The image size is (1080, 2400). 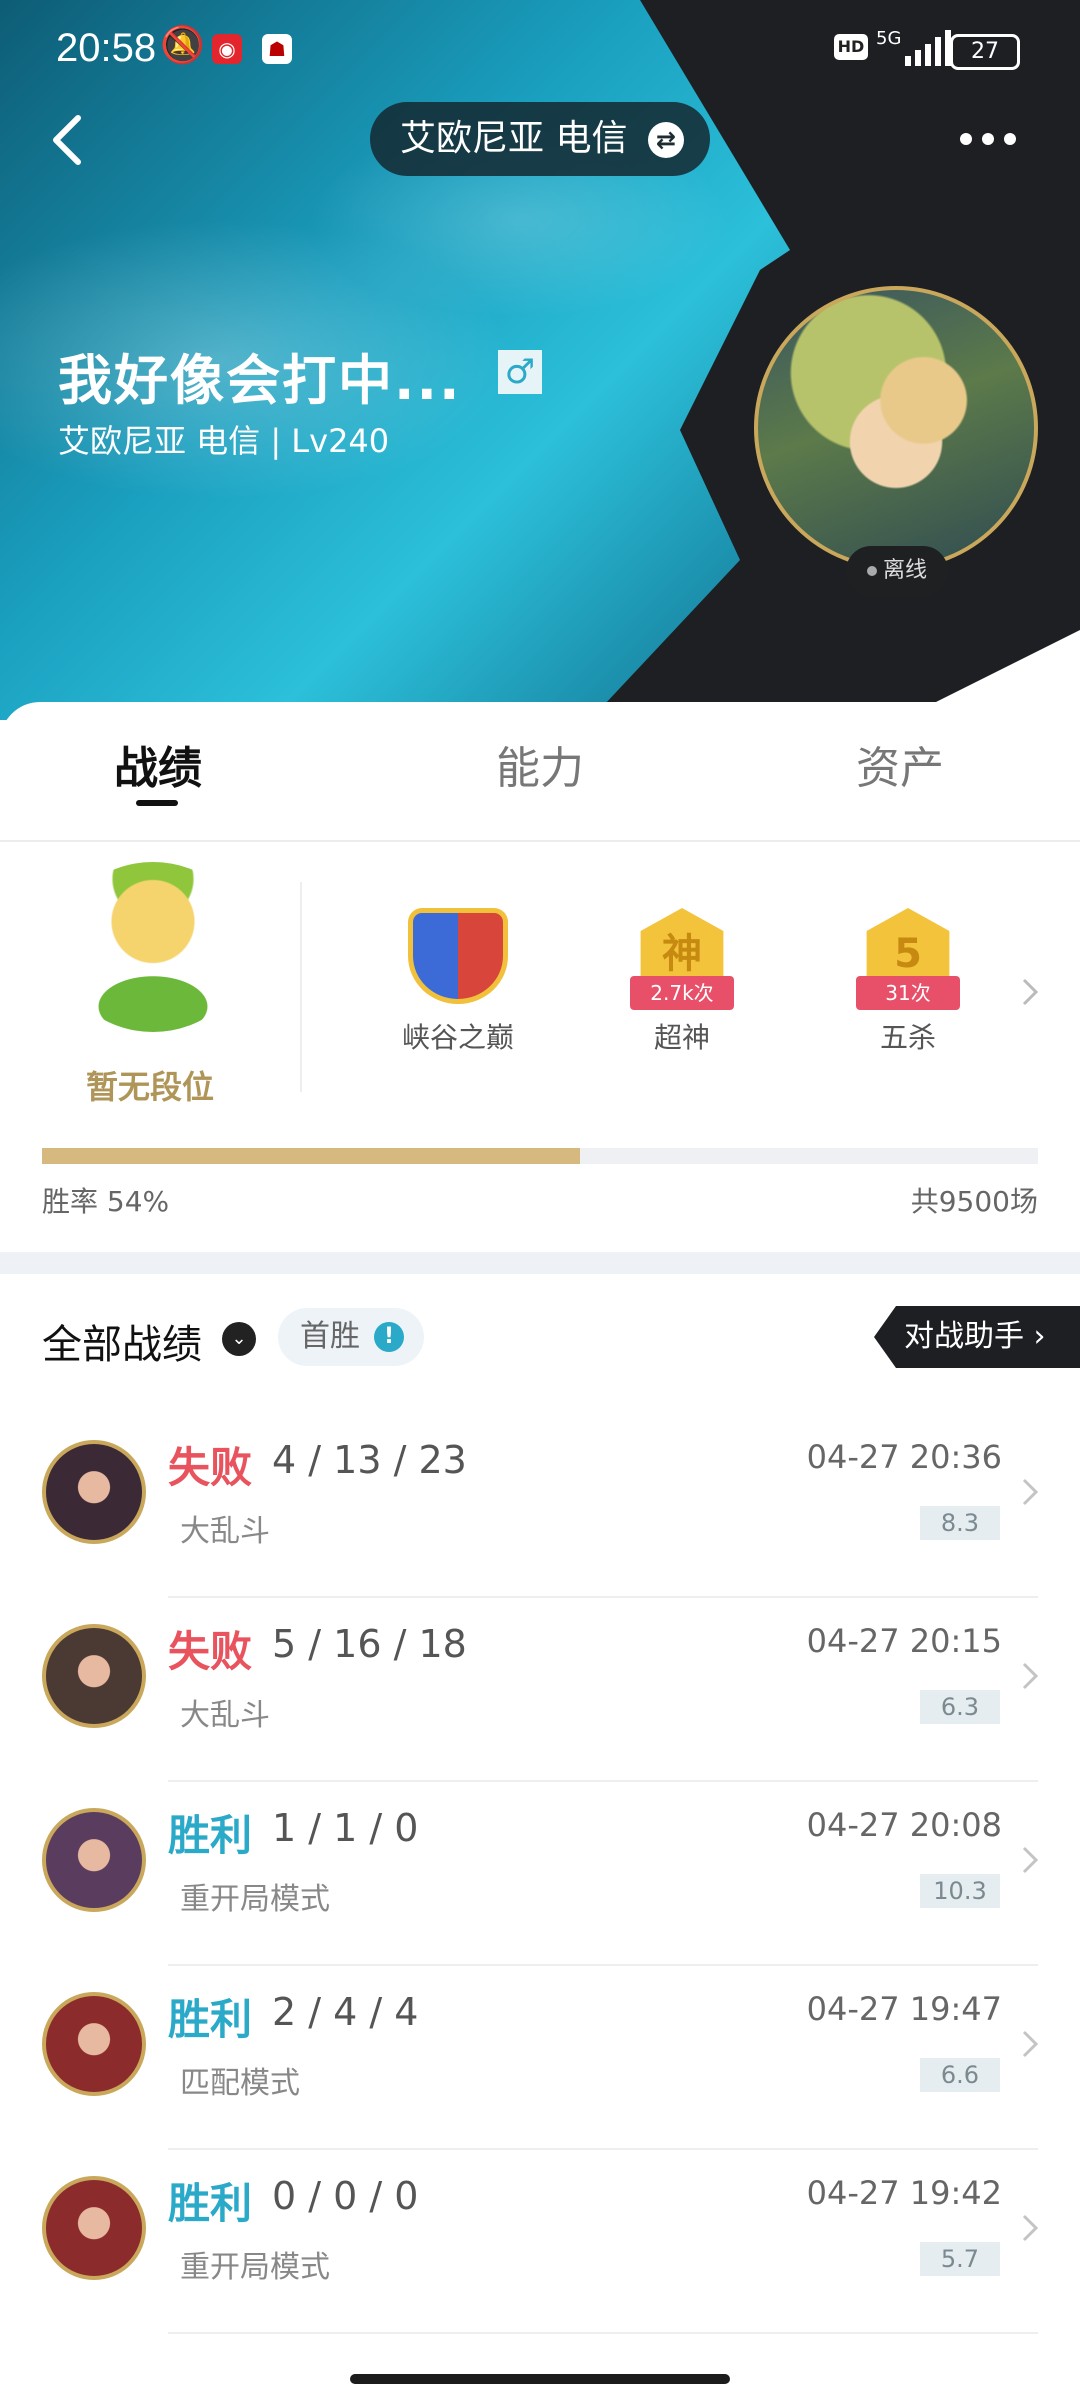 I want to click on match-score: 10.3, so click(x=960, y=1891).